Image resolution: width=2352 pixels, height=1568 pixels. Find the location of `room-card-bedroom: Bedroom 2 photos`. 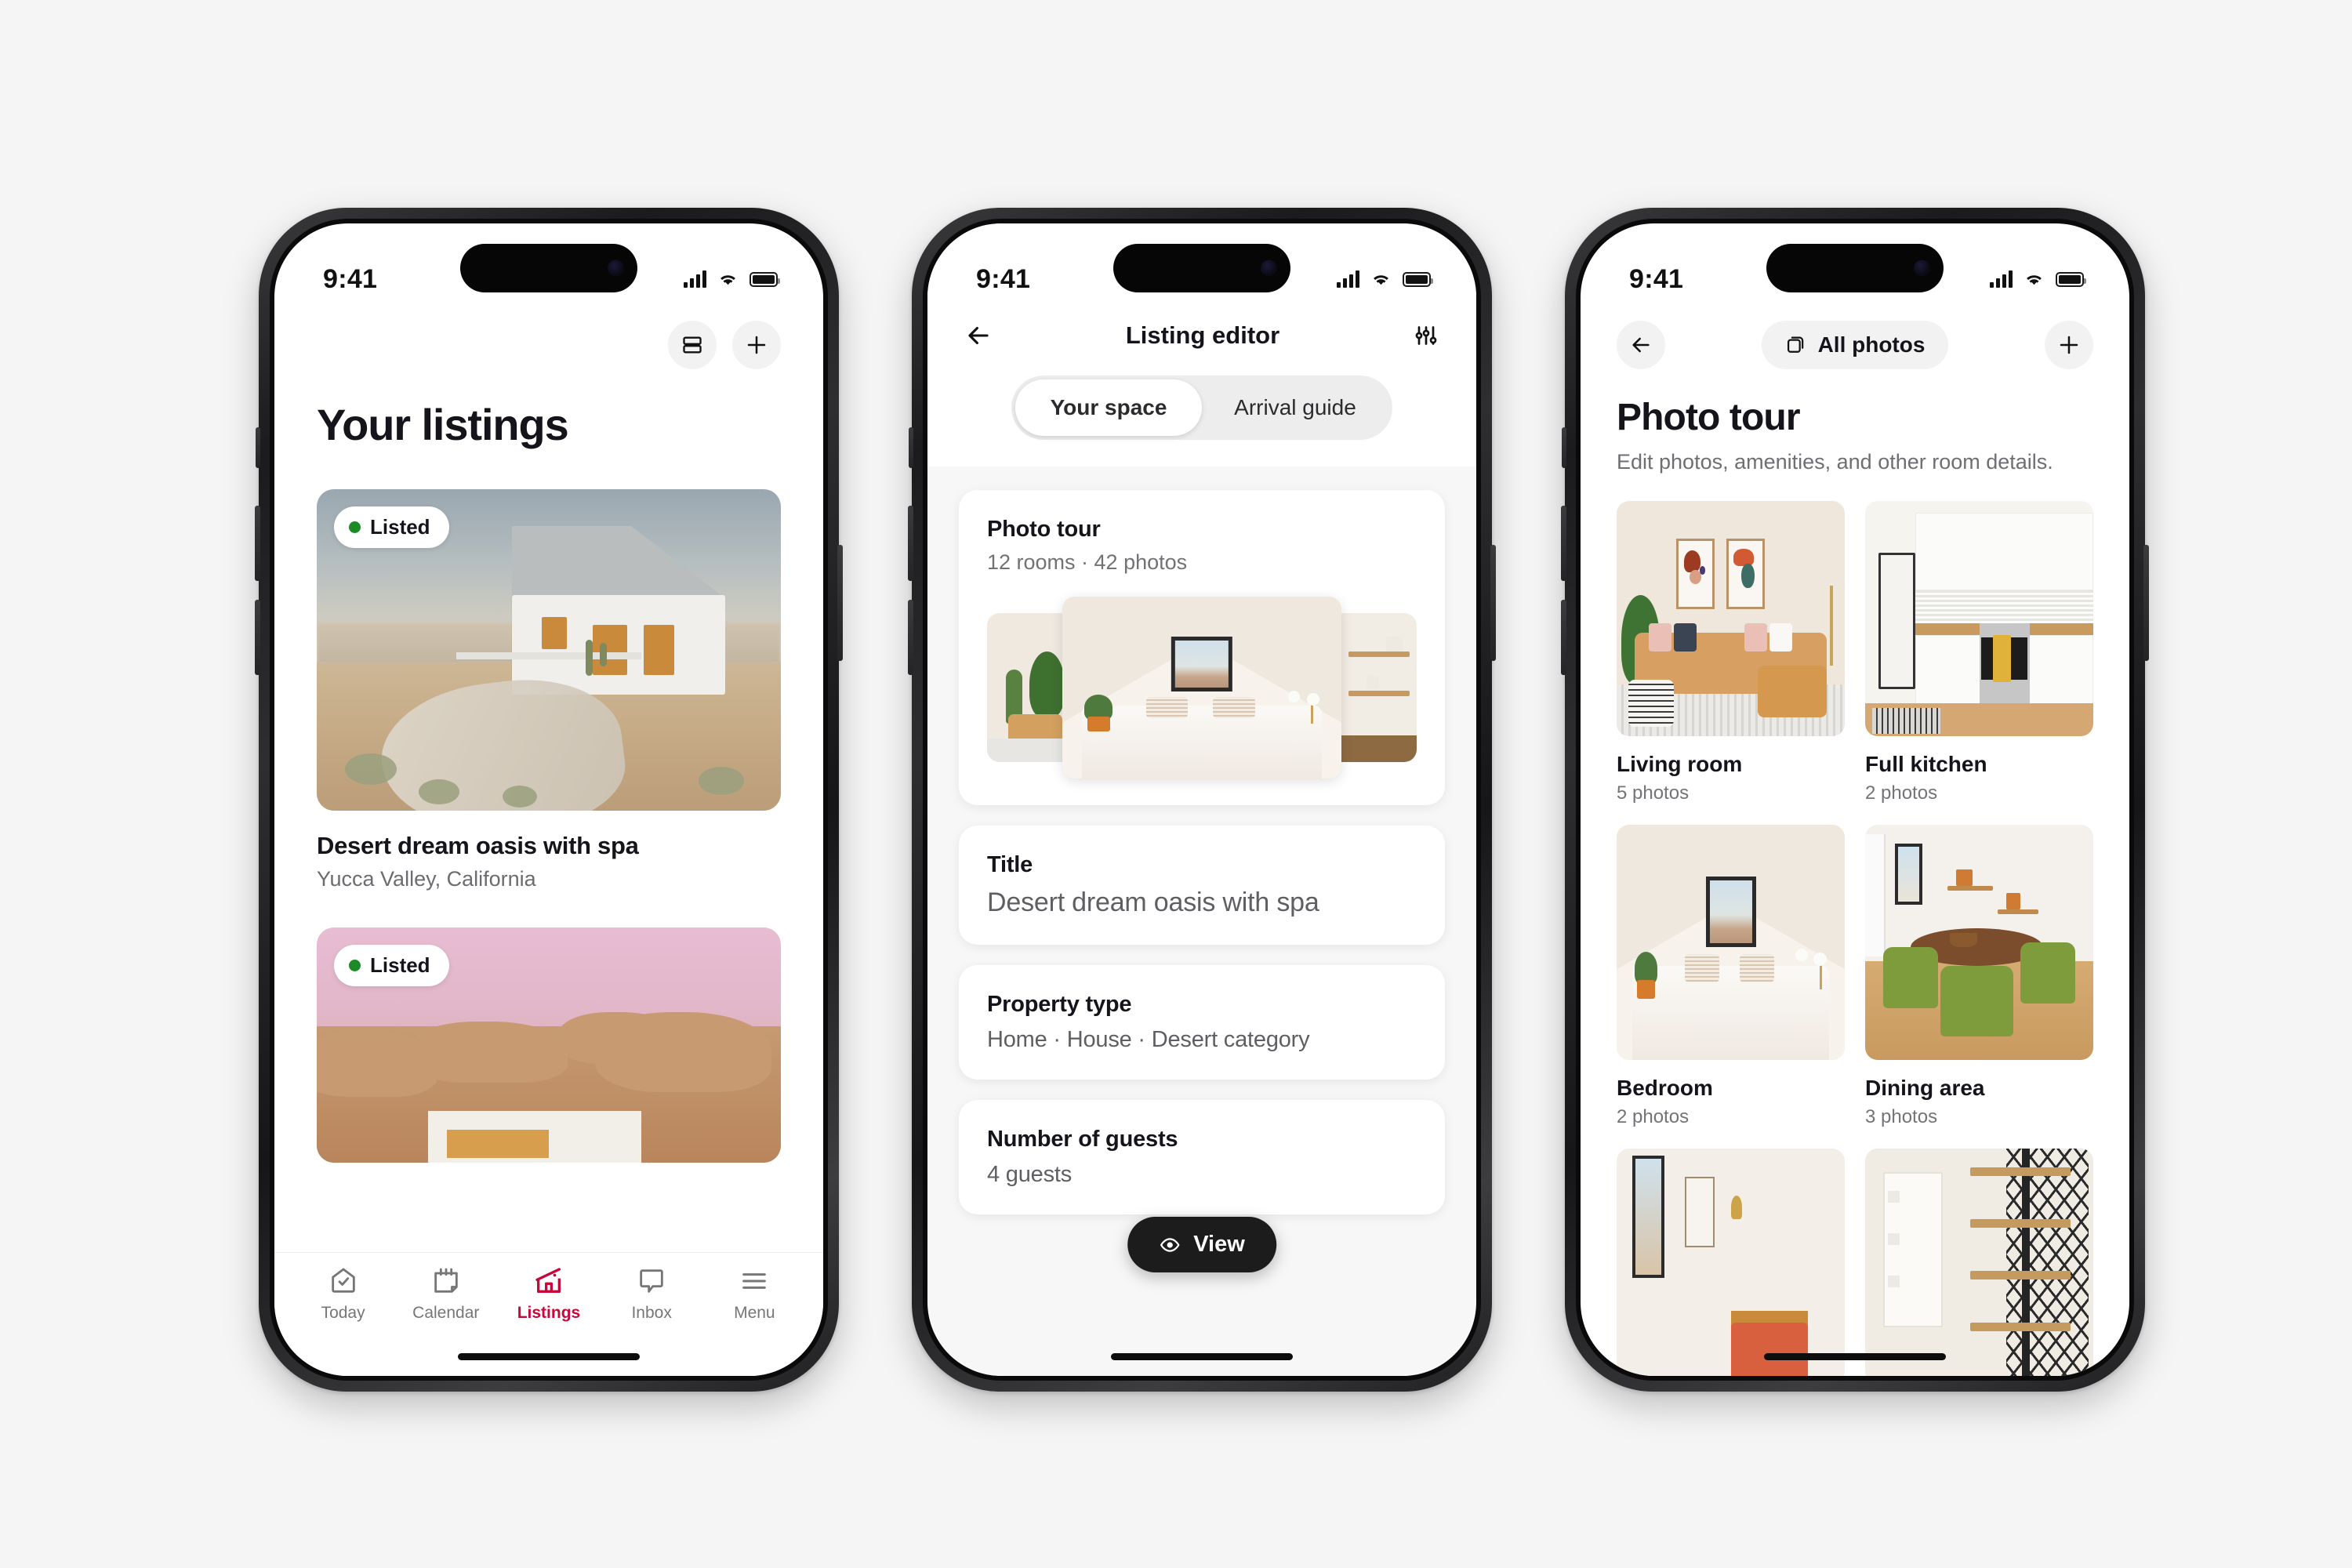

room-card-bedroom: Bedroom 2 photos is located at coordinates (1731, 976).